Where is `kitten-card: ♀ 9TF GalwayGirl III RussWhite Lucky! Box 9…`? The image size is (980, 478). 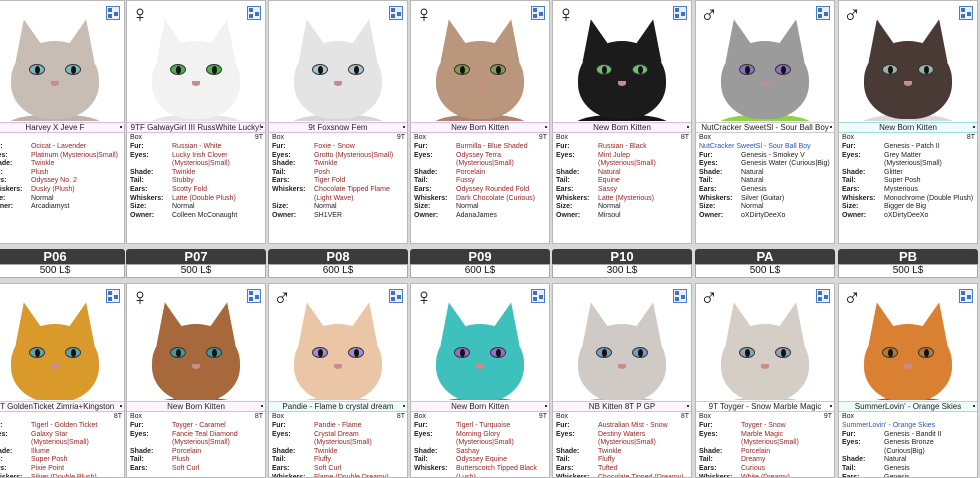 kitten-card: ♀ 9TF GalwayGirl III RussWhite Lucky! Box 9… is located at coordinates (196, 122).